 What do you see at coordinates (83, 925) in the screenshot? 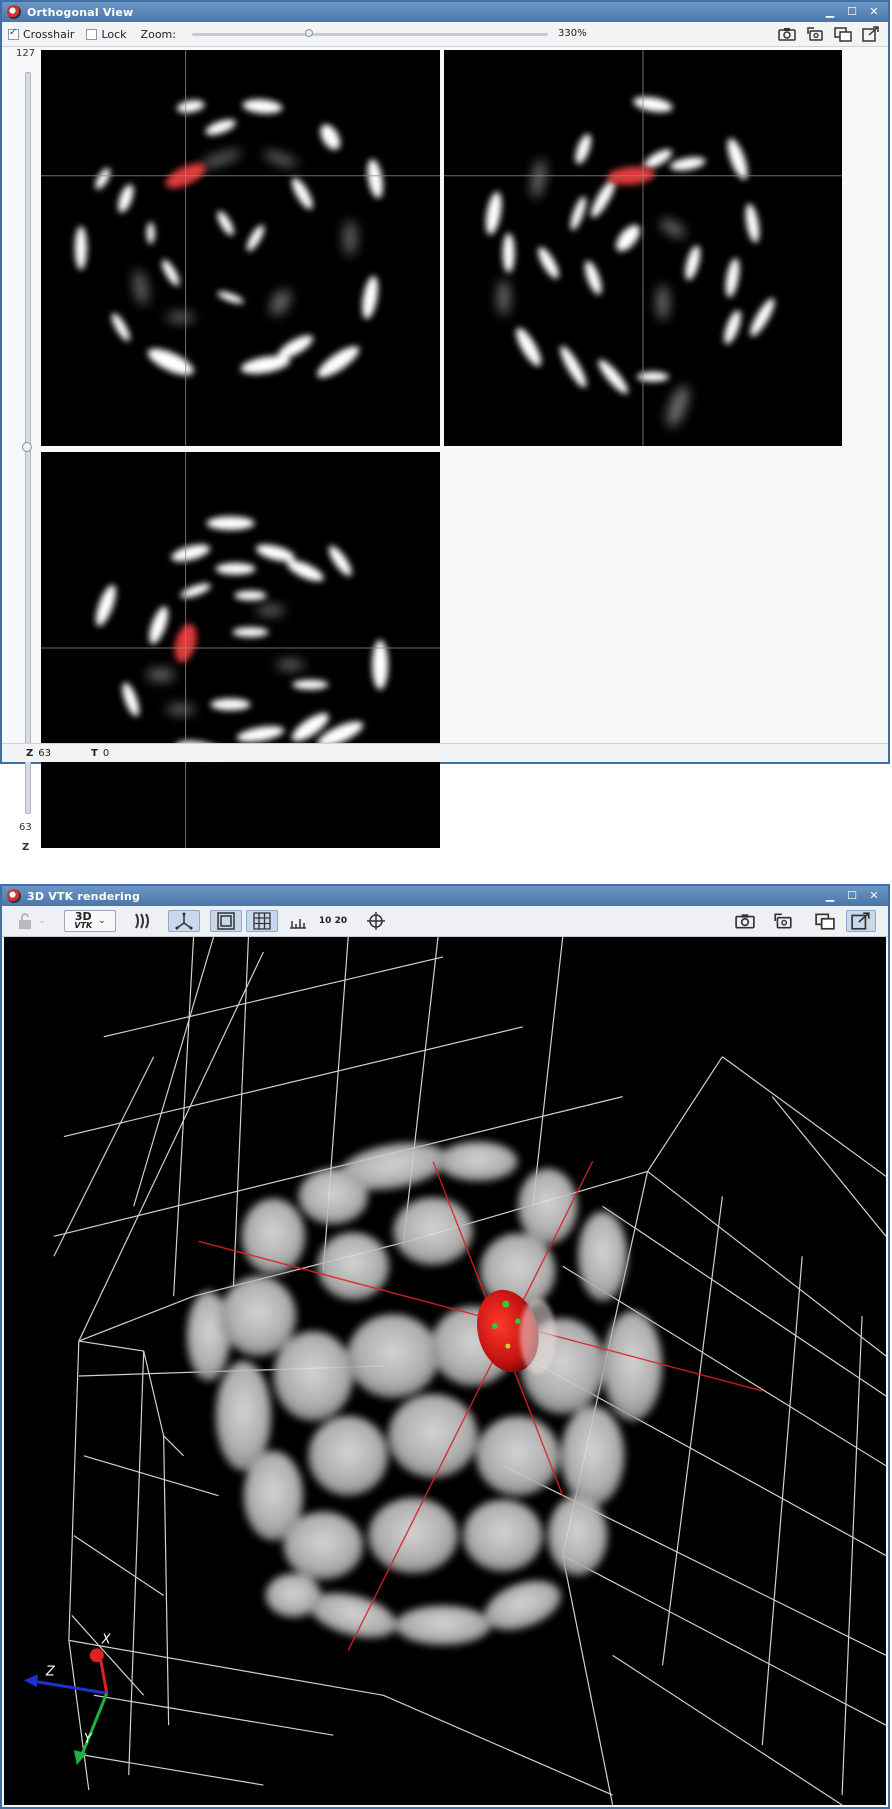
I see `render-mode-sub: VTK` at bounding box center [83, 925].